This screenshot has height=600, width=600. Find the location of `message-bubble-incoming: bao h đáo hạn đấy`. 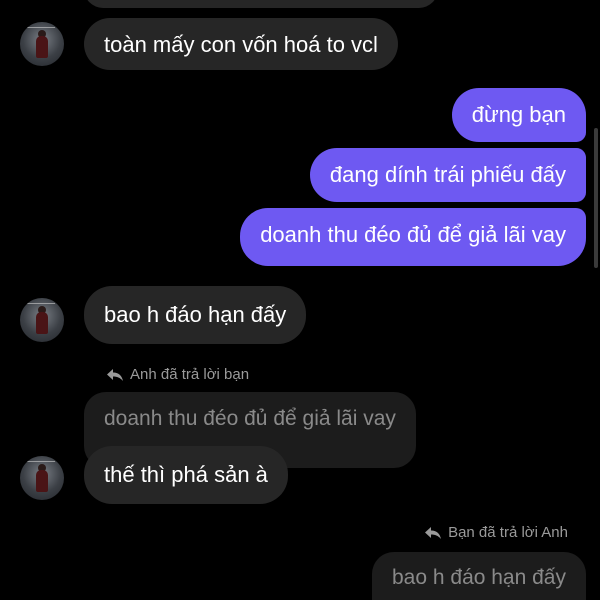

message-bubble-incoming: bao h đáo hạn đấy is located at coordinates (195, 315).